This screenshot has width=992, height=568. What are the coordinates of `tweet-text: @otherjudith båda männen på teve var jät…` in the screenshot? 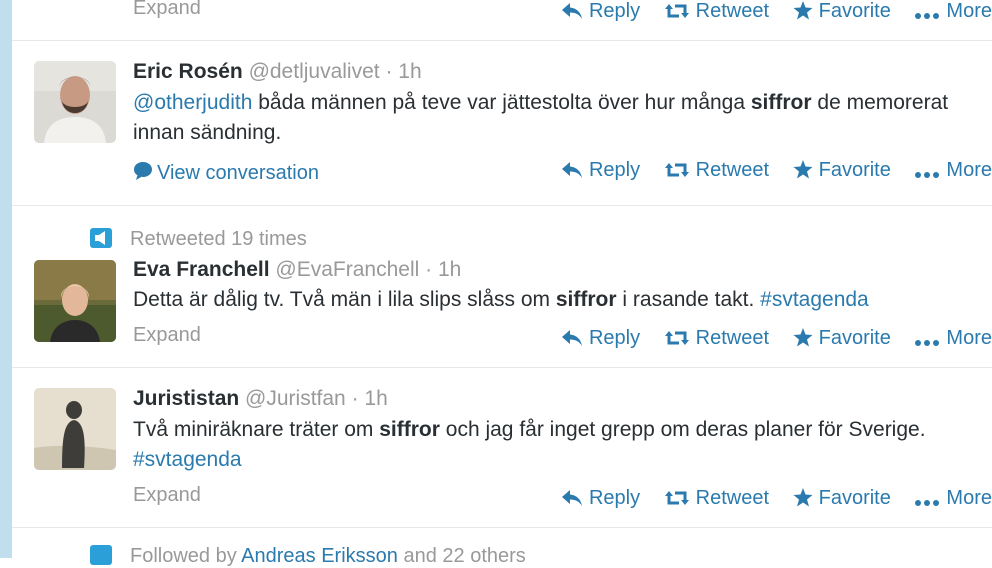 It's located at (562, 118).